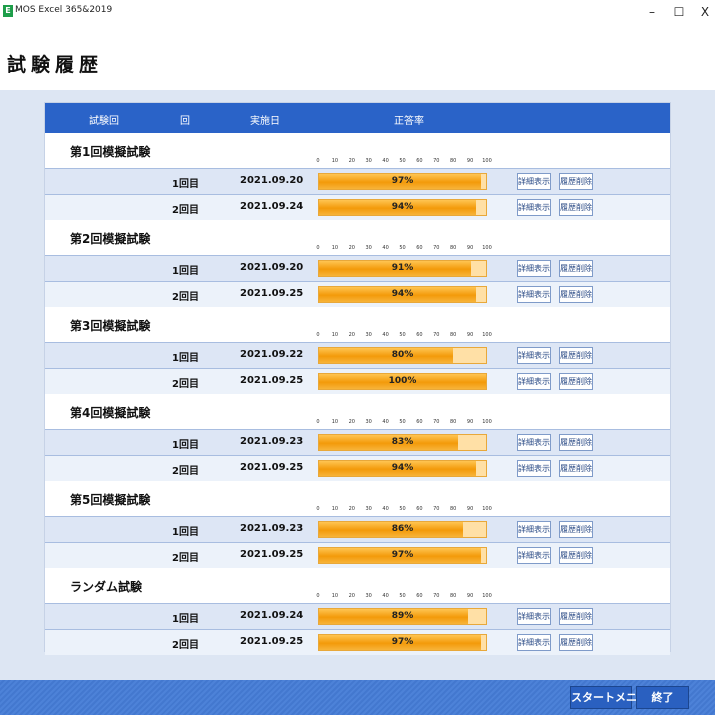 The height and width of the screenshot is (715, 715). Describe the element at coordinates (357, 12) in the screenshot. I see `title-bar: E MOS Excel 365&2019 – ☐ X` at that location.